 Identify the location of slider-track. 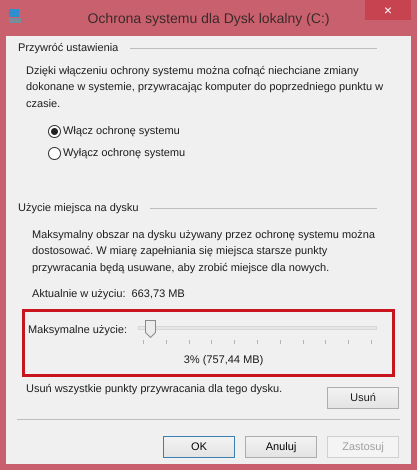
(257, 329).